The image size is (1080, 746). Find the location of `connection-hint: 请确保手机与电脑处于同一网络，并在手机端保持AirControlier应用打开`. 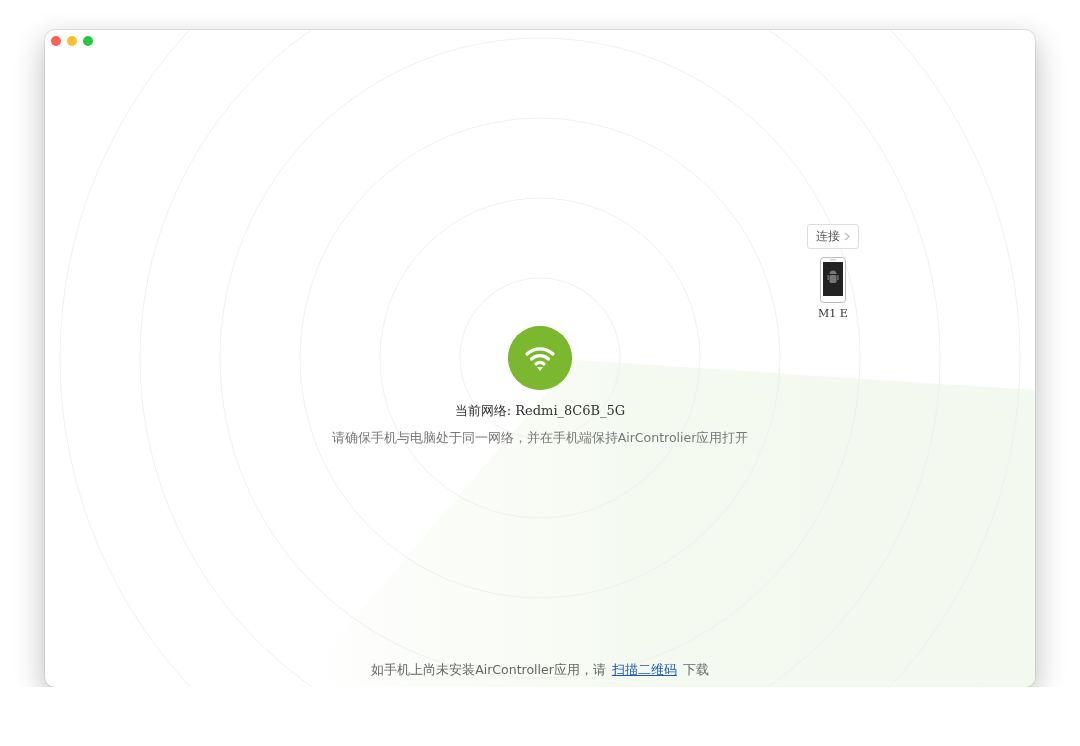

connection-hint: 请确保手机与电脑处于同一网络，并在手机端保持AirControlier应用打开 is located at coordinates (540, 438).